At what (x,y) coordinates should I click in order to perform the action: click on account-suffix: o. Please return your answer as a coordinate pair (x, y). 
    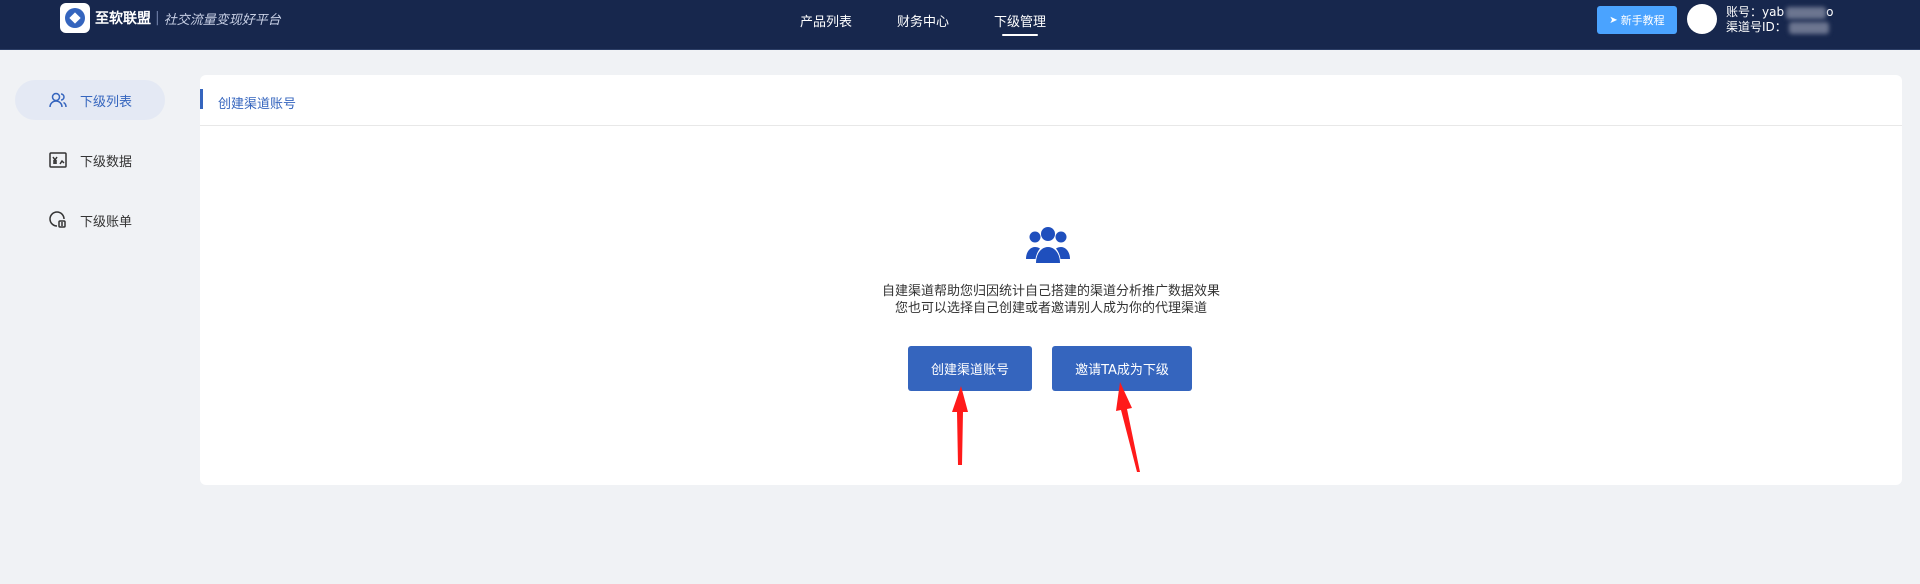
    Looking at the image, I should click on (1830, 12).